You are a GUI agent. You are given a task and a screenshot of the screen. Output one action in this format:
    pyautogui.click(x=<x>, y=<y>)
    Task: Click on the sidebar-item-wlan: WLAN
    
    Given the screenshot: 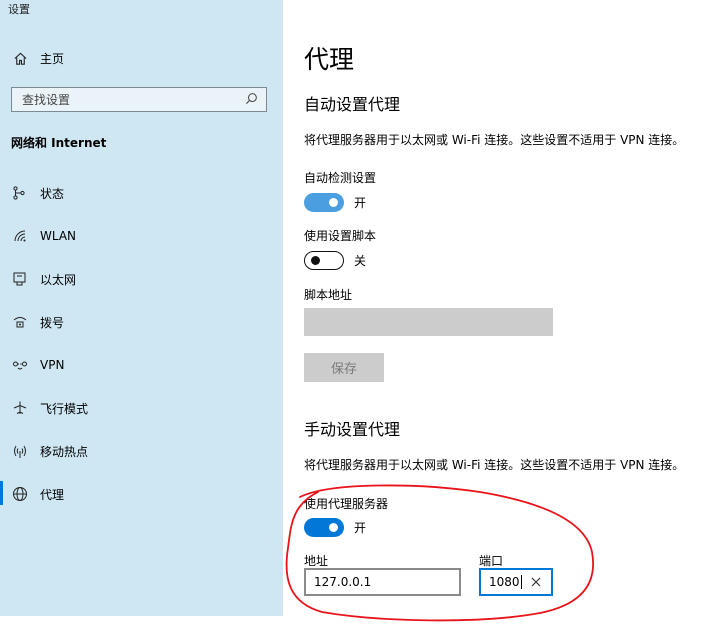 What is the action you would take?
    pyautogui.click(x=43, y=236)
    